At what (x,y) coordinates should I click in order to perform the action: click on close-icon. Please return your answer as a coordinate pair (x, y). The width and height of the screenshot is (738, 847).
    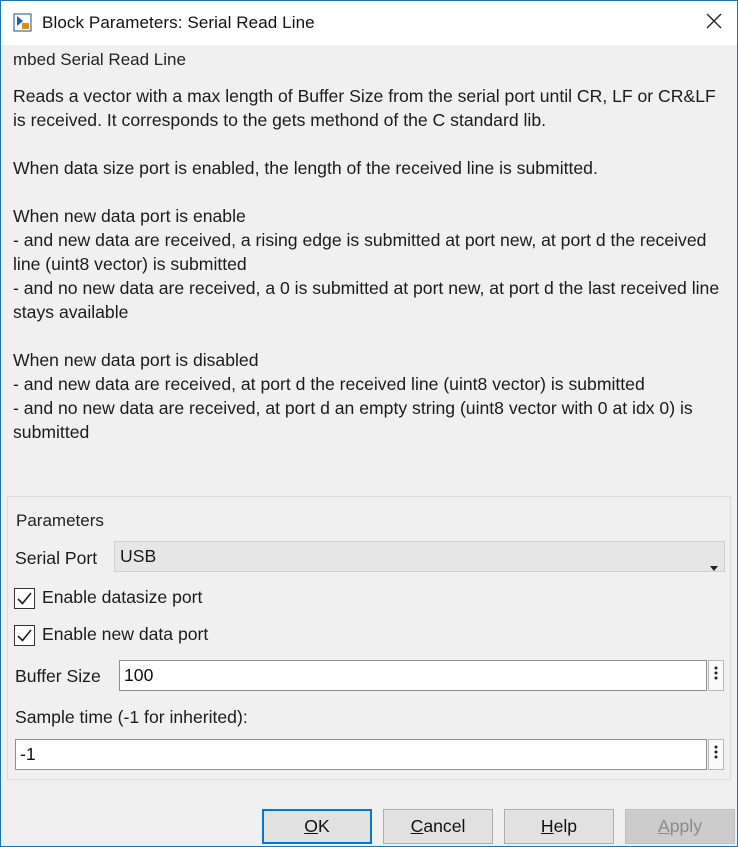
    Looking at the image, I should click on (714, 23).